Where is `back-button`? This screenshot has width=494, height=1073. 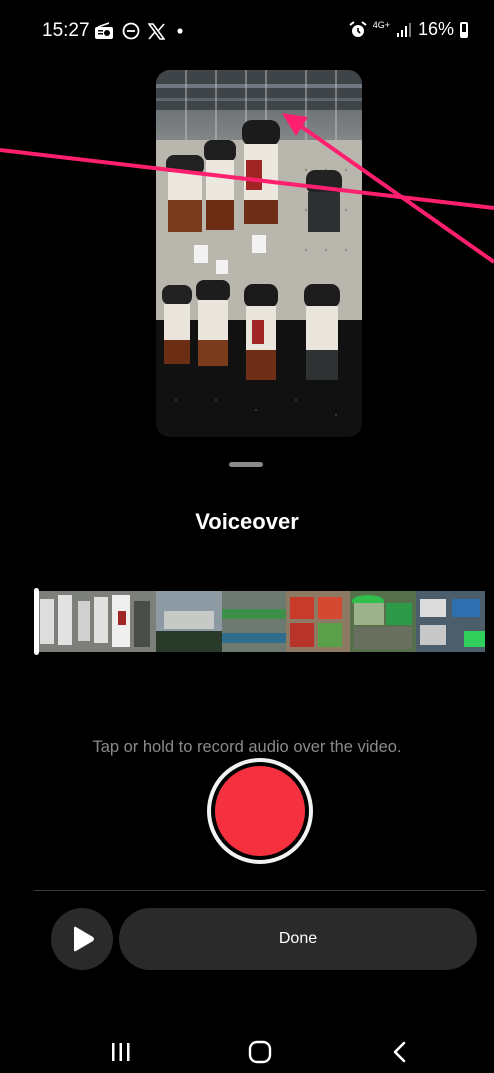 back-button is located at coordinates (400, 1052).